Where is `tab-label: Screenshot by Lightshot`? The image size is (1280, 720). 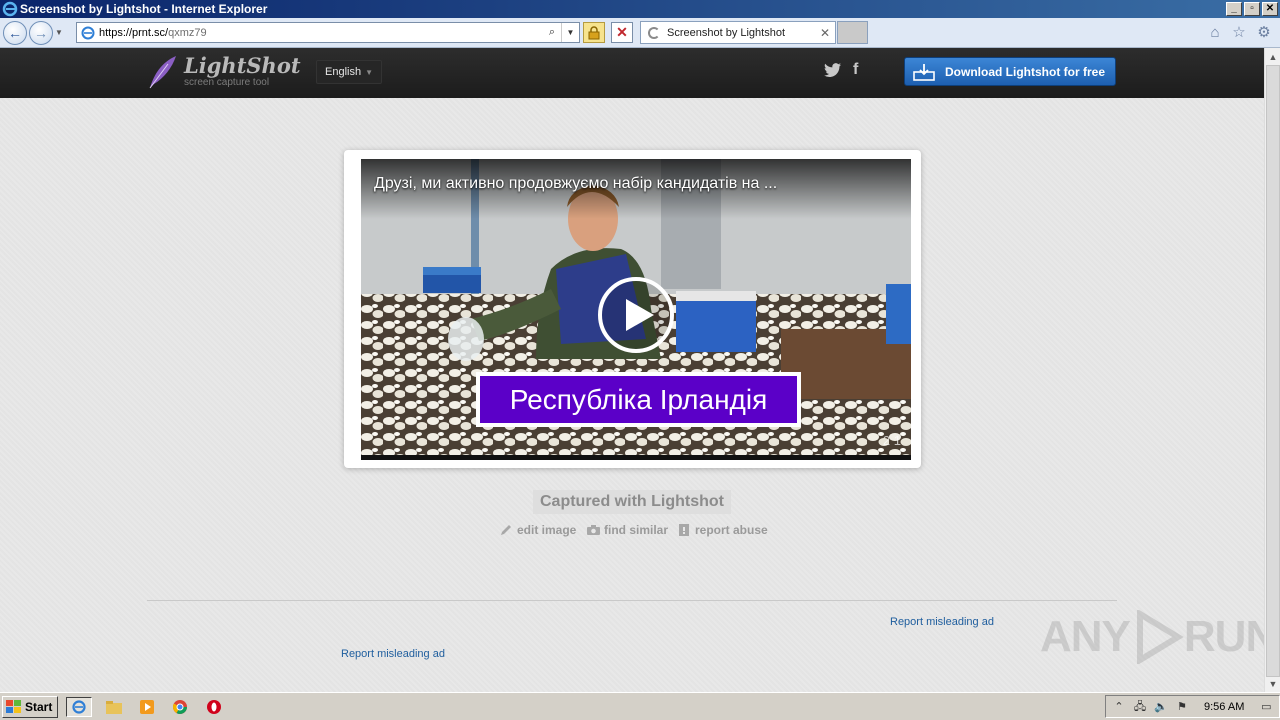
tab-label: Screenshot by Lightshot is located at coordinates (726, 32).